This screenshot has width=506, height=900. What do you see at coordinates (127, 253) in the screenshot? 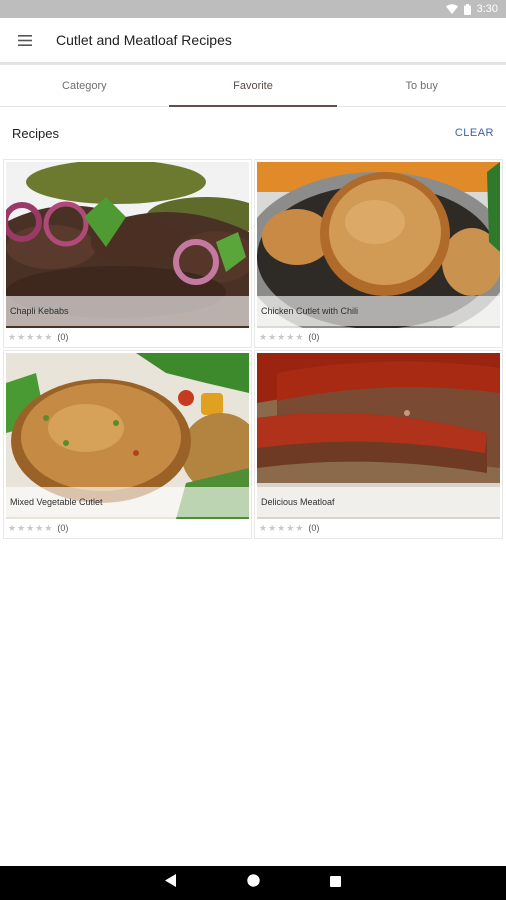
I see `recipe-card: Chapli Kebabs ★ ★ ★ ★ ★ (0)` at bounding box center [127, 253].